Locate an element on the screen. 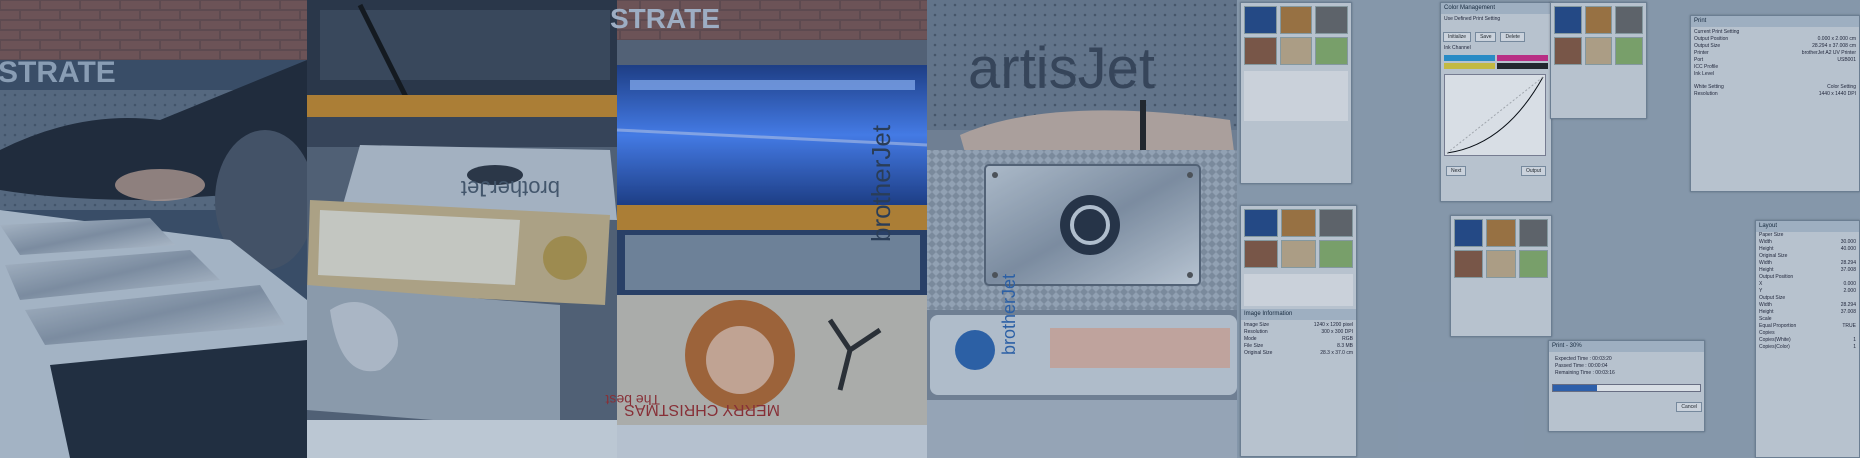 This screenshot has height=458, width=1860. layout-field: Width 30.000 is located at coordinates (1807, 242).